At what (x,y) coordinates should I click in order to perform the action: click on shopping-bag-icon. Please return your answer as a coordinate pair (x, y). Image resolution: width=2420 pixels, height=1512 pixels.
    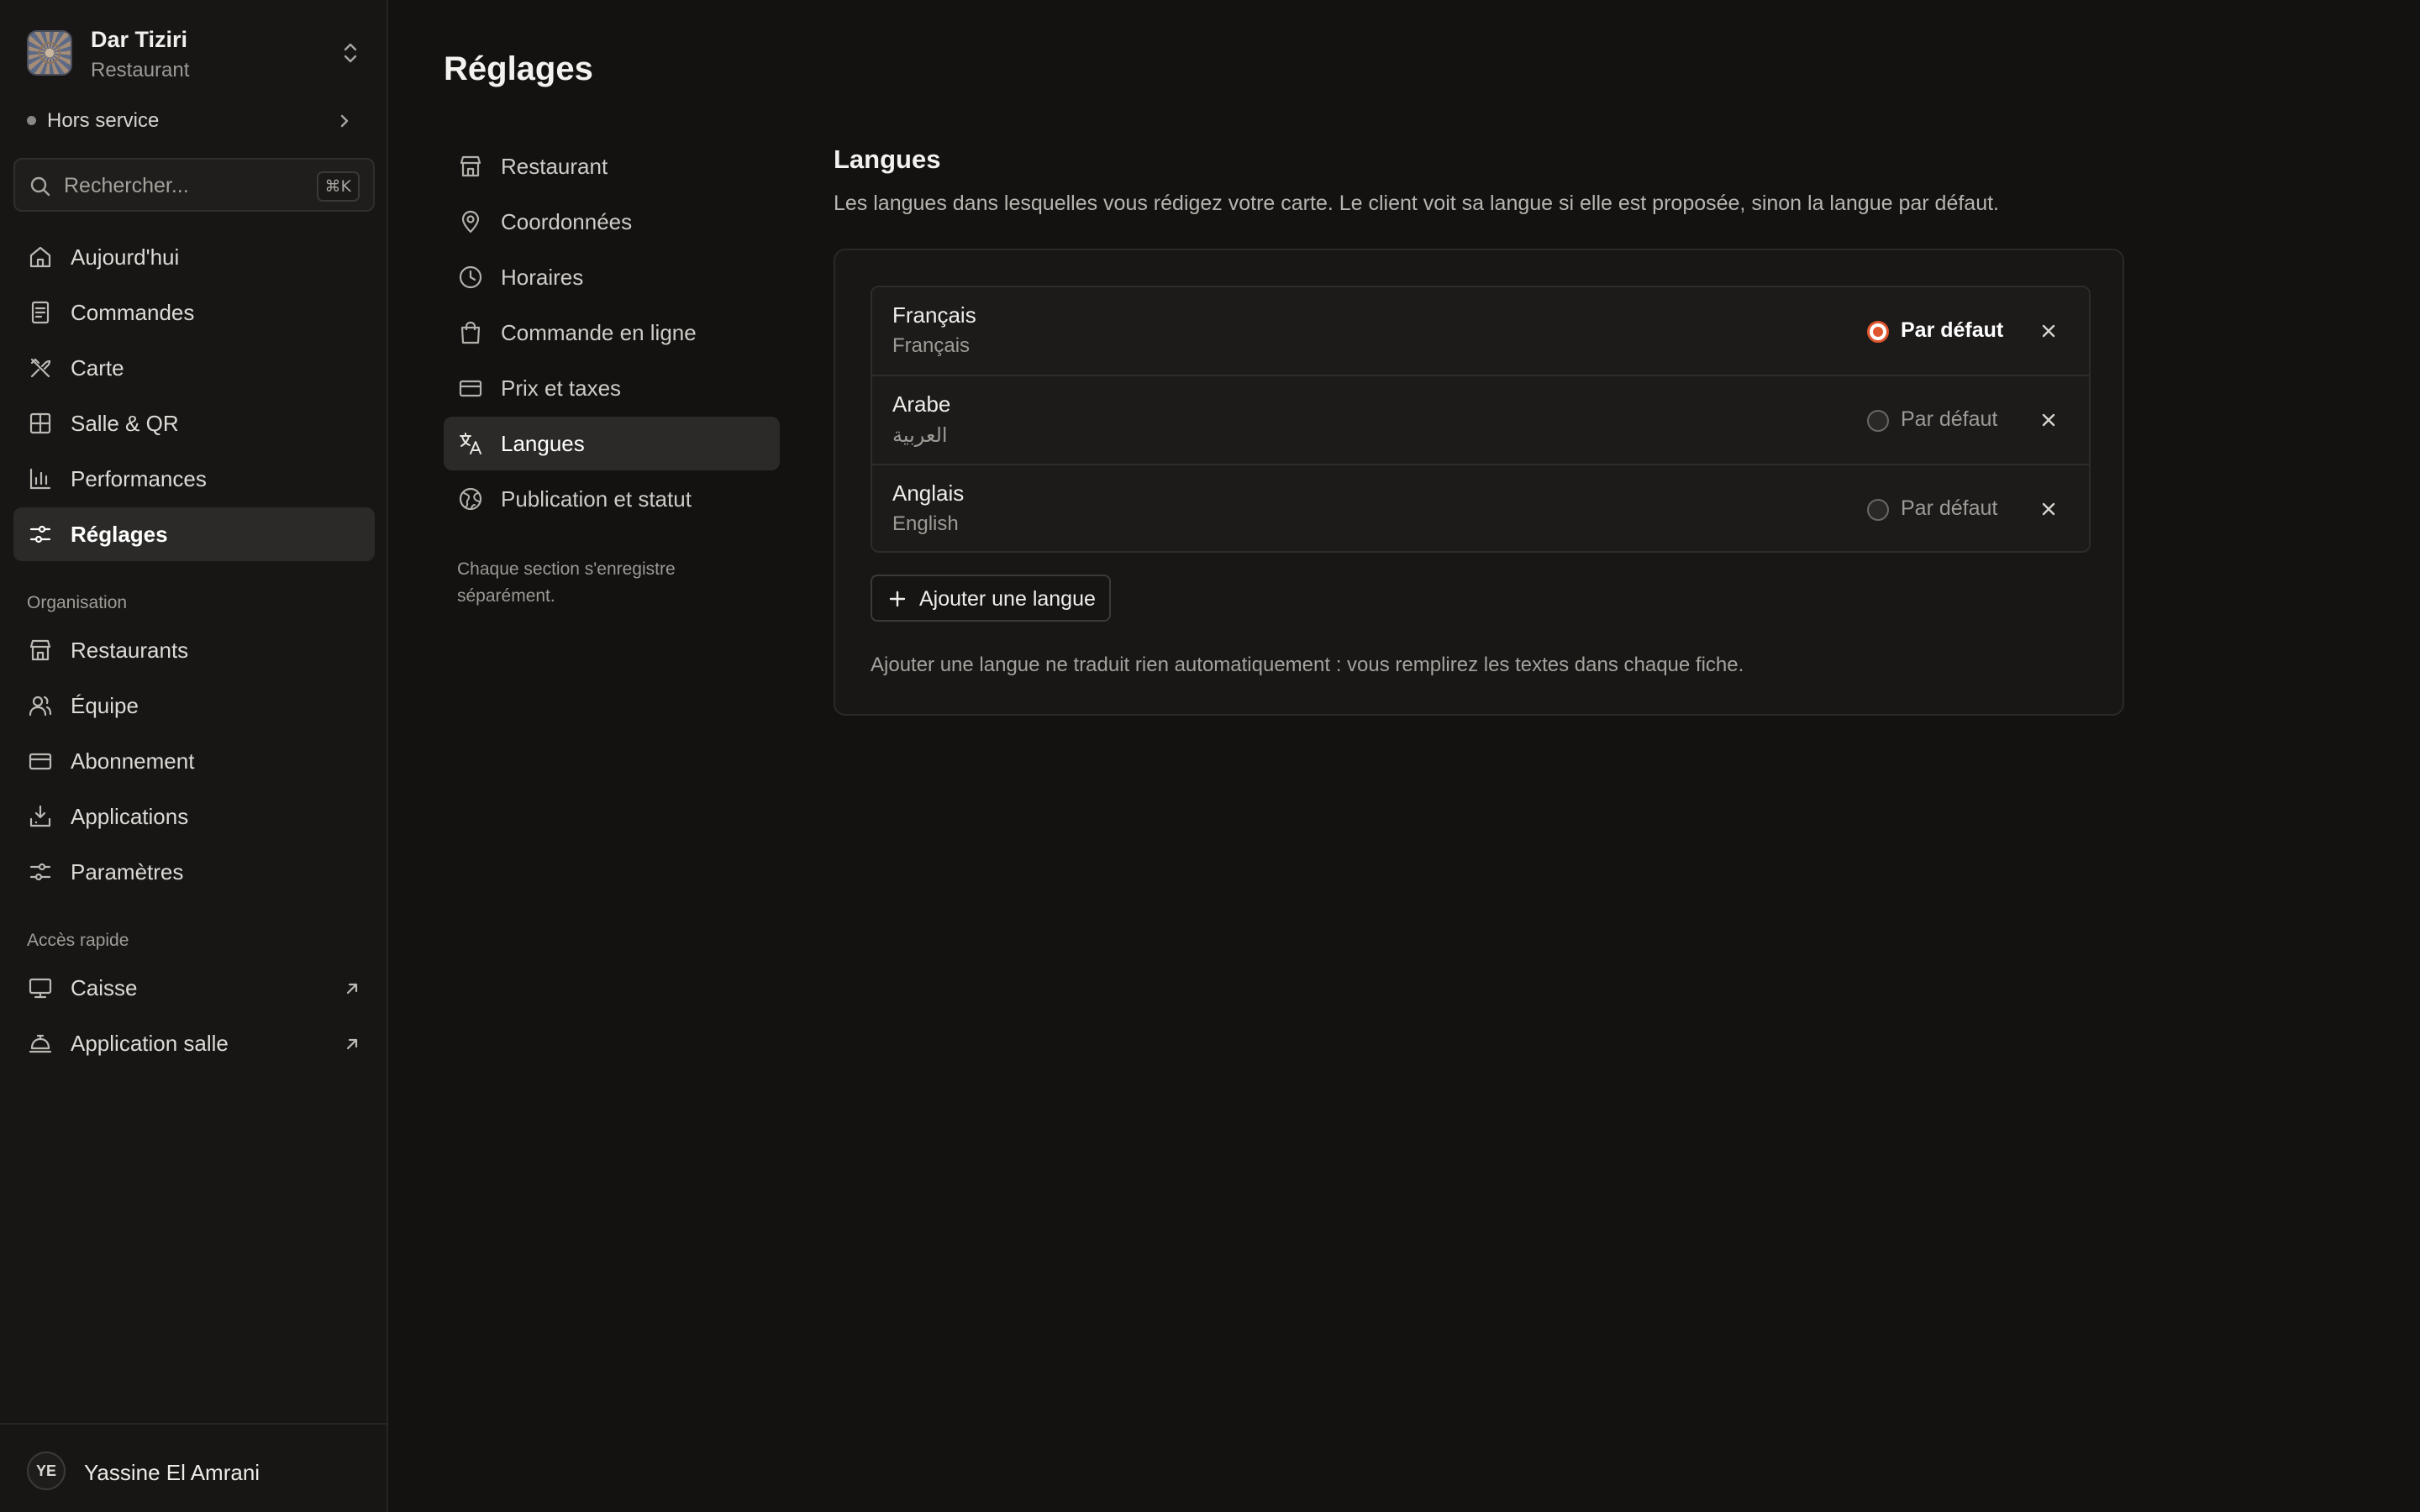
    Looking at the image, I should click on (470, 332).